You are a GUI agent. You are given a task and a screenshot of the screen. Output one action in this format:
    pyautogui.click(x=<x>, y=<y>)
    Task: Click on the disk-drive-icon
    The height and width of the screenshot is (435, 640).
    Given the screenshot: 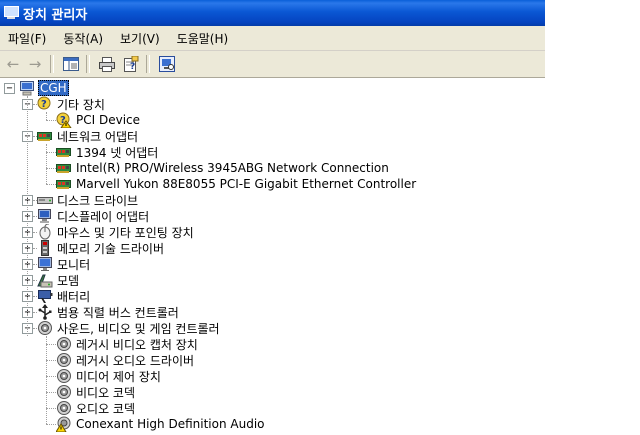 What is the action you would take?
    pyautogui.click(x=45, y=200)
    